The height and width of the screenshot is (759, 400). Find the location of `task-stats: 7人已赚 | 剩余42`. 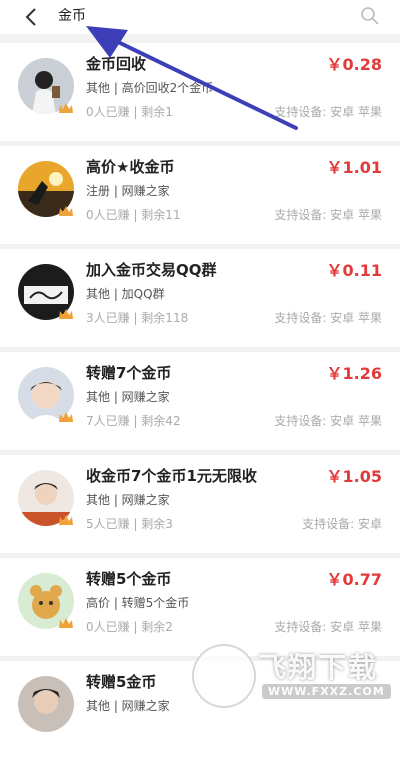

task-stats: 7人已赚 | 剩余42 is located at coordinates (133, 421).